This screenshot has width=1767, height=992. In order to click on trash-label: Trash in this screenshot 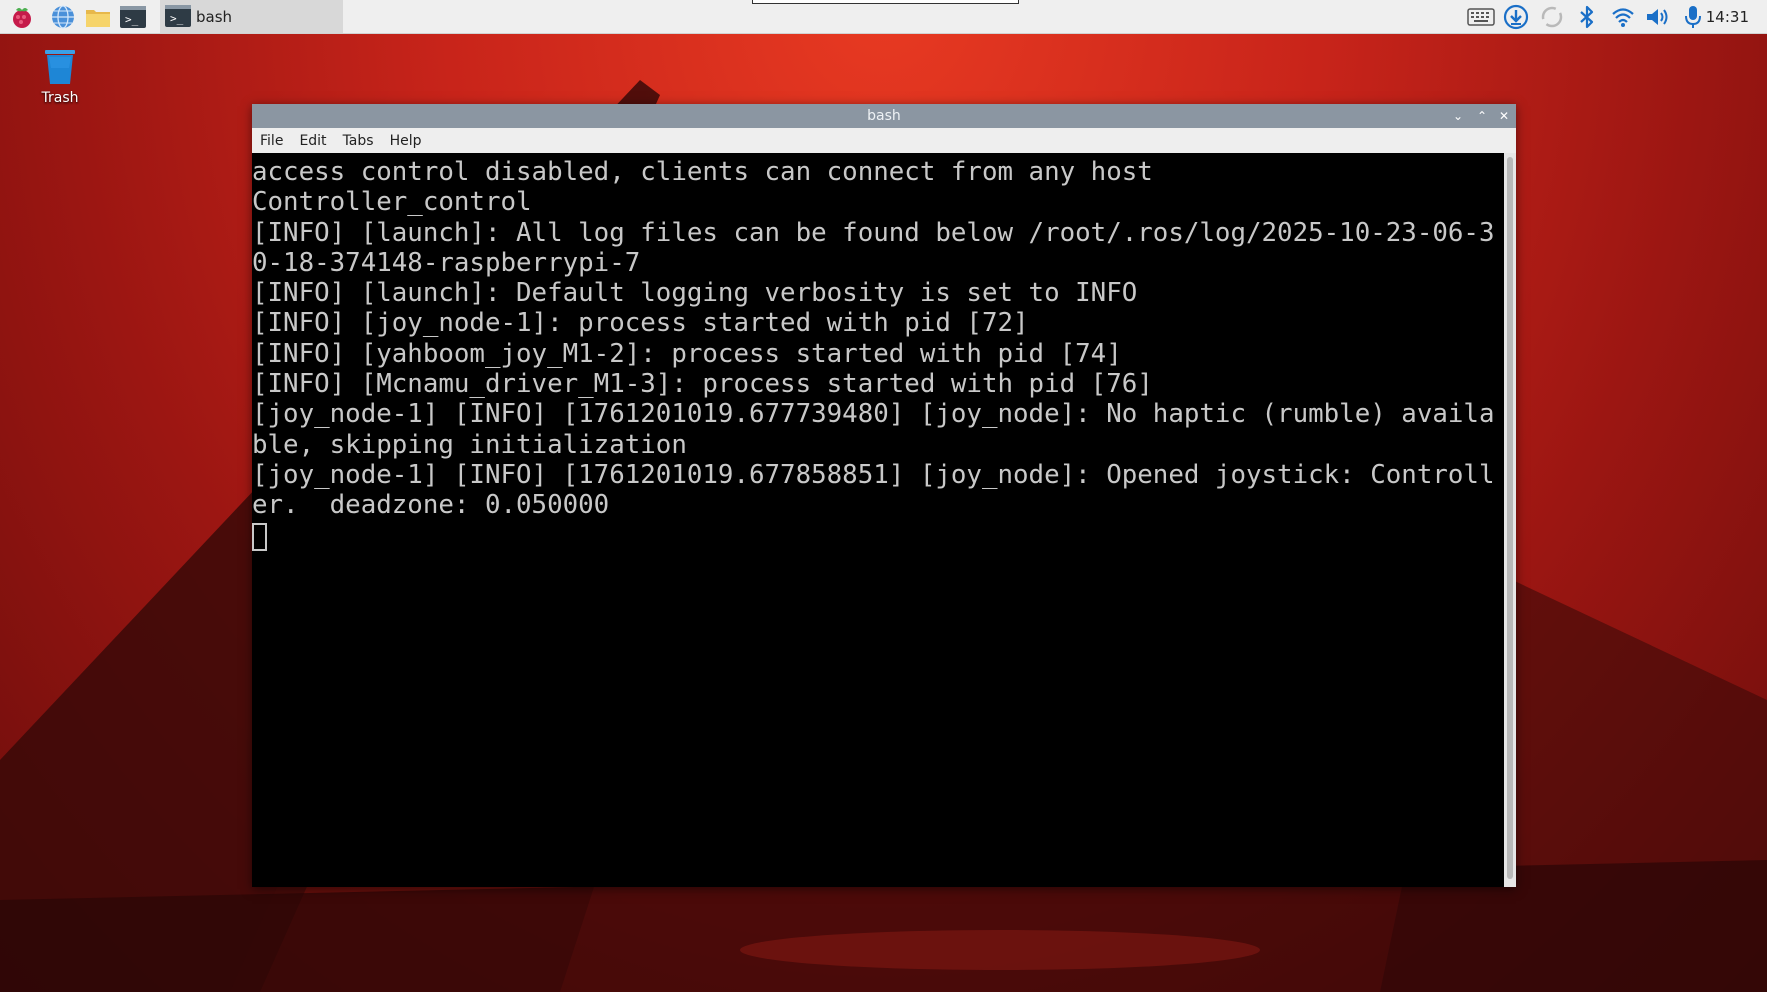, I will do `click(60, 98)`.